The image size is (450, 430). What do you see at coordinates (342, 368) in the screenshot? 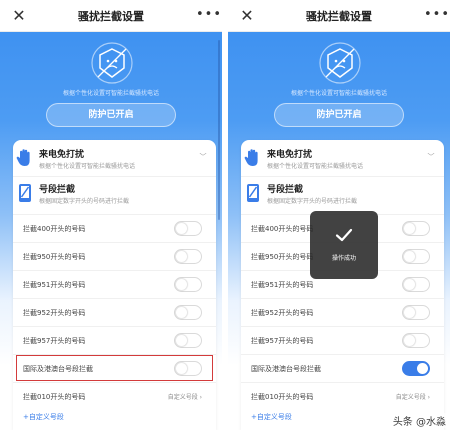
I see `list-item: 国际及港澳台号段拦截` at bounding box center [342, 368].